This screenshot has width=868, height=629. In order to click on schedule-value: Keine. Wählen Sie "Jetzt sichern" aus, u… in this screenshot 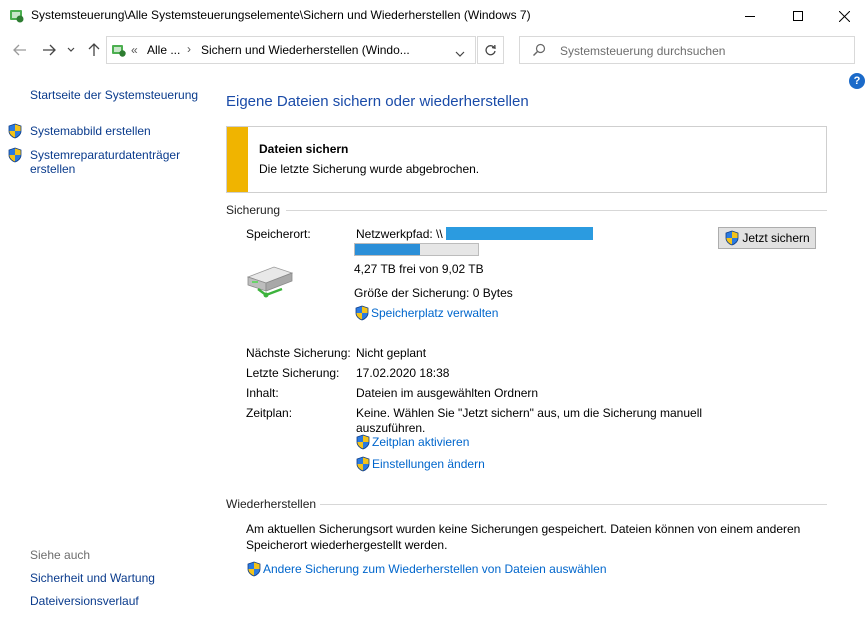, I will do `click(529, 413)`.